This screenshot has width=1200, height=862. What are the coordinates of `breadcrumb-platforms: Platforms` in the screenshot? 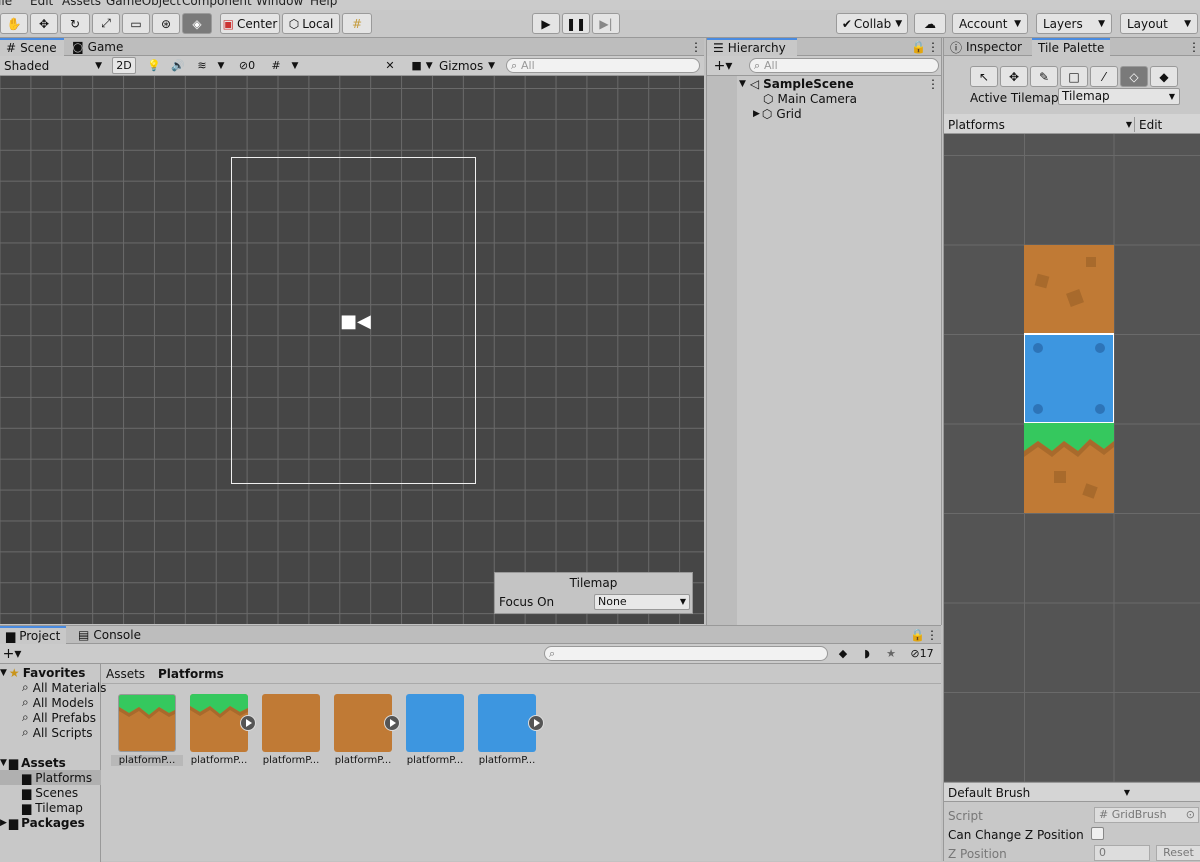 It's located at (191, 673).